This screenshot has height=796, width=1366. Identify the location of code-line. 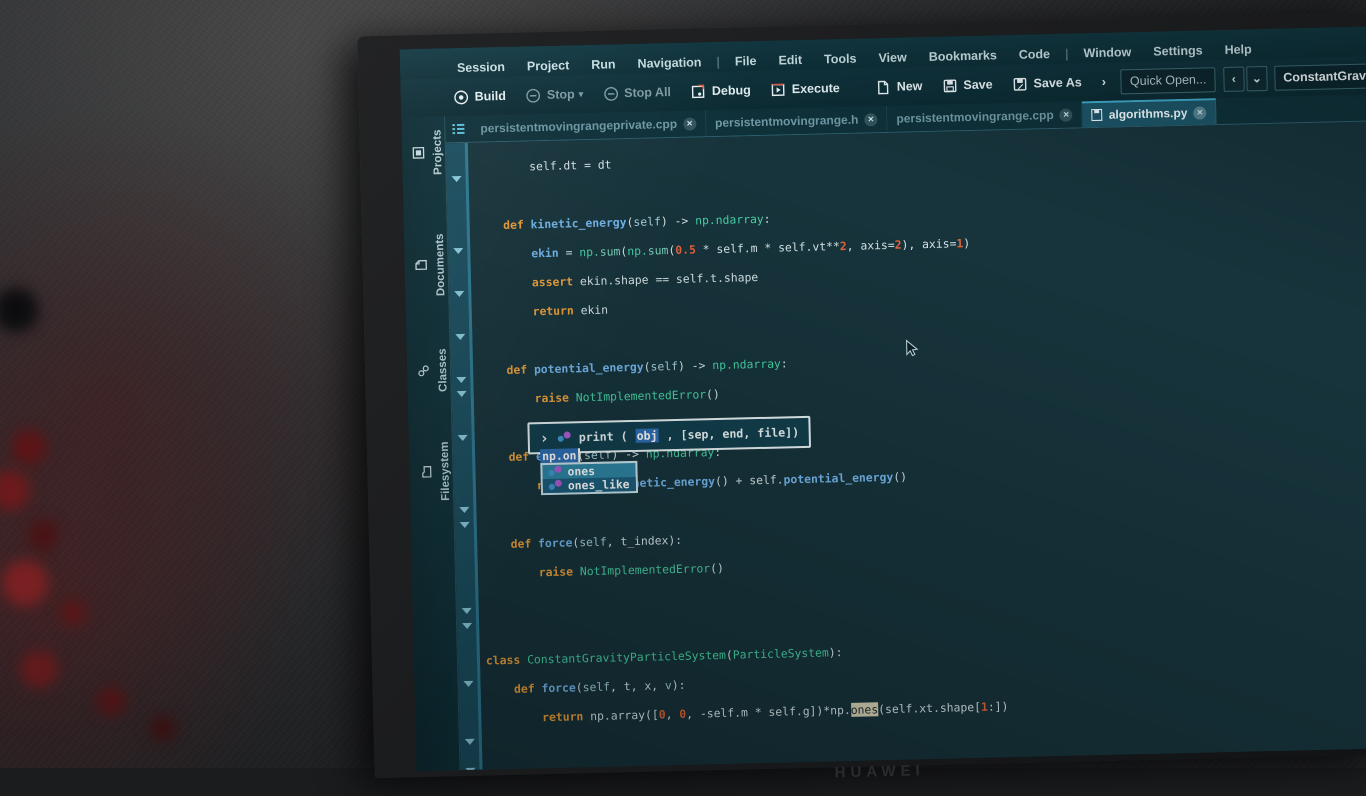
(922, 331).